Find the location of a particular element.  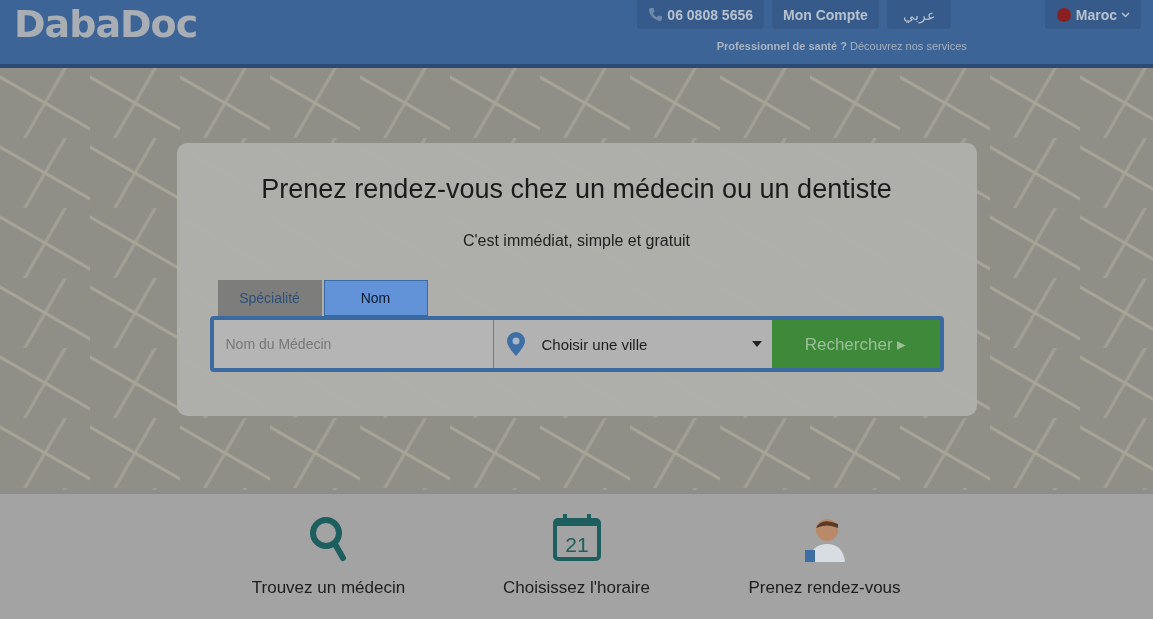

step-label: Prenez rendez-vous is located at coordinates (824, 588).